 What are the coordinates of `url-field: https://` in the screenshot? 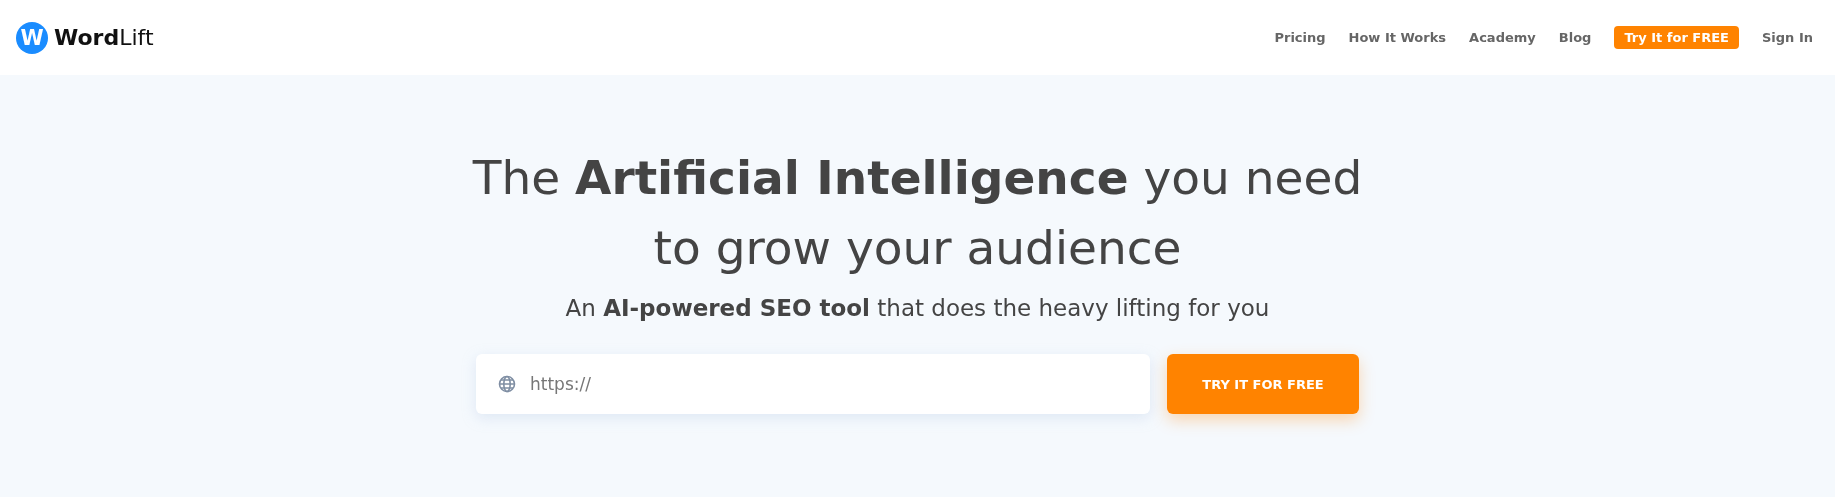 It's located at (813, 384).